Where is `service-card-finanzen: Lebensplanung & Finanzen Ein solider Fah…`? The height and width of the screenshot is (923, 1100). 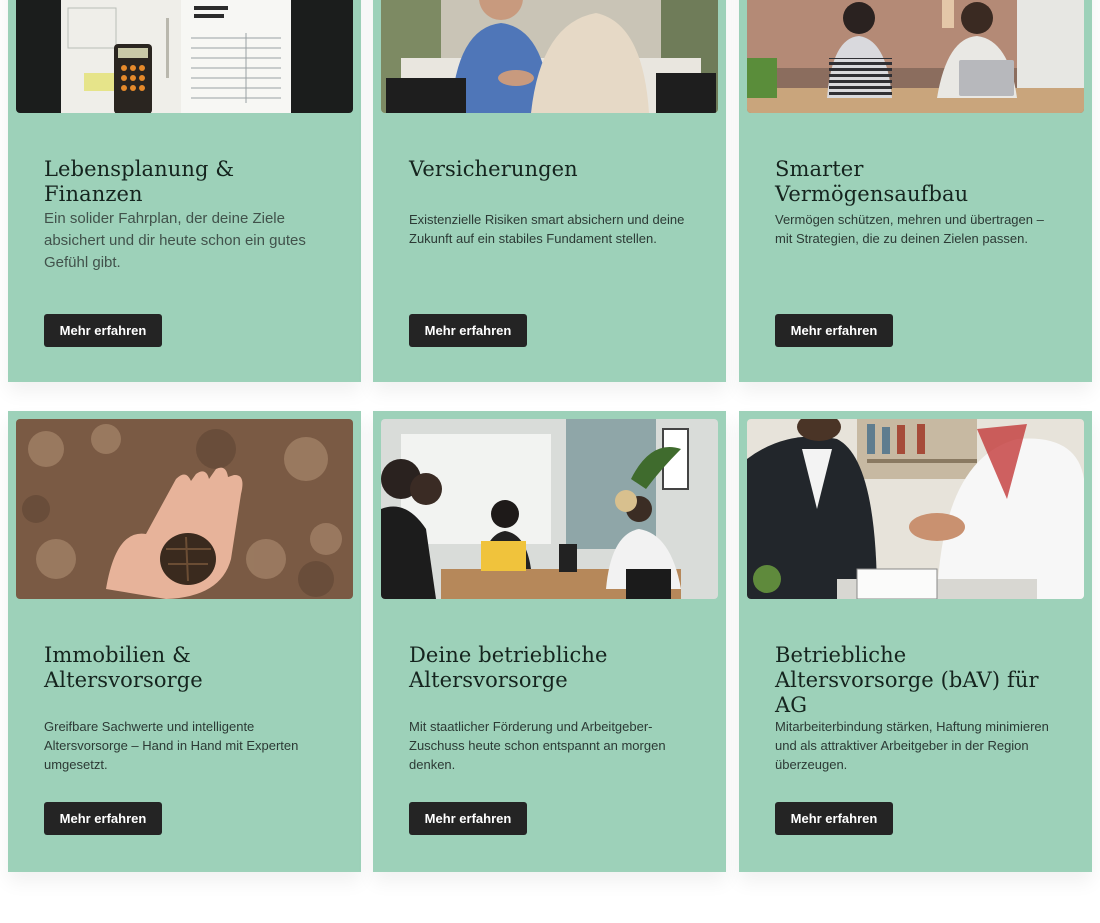 service-card-finanzen: Lebensplanung & Finanzen Ein solider Fah… is located at coordinates (184, 191).